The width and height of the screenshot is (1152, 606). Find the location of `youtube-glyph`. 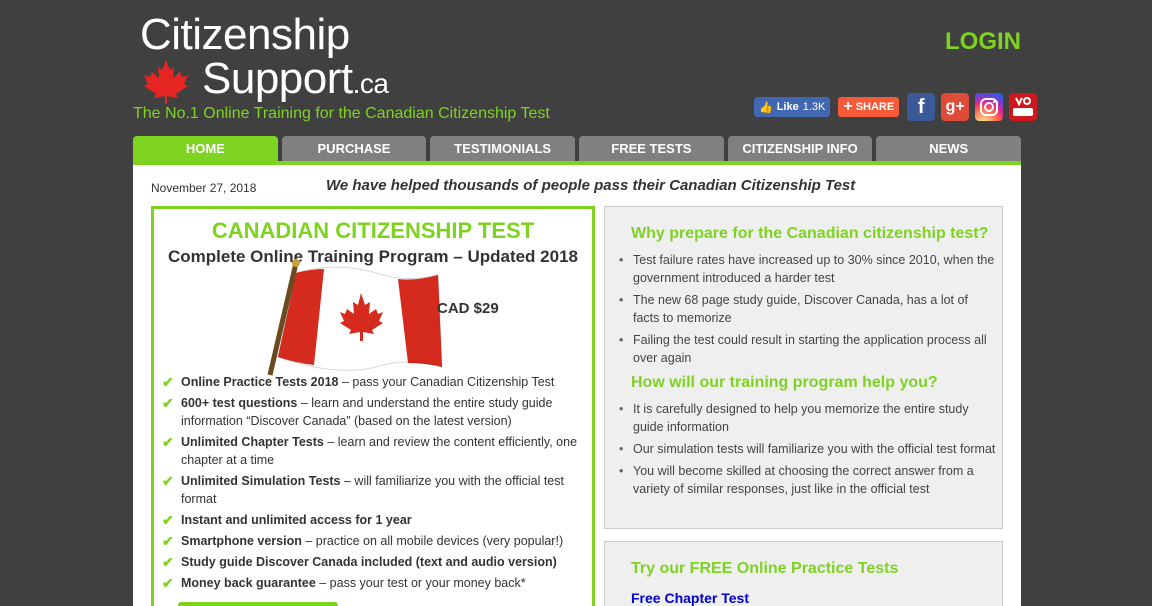

youtube-glyph is located at coordinates (1023, 106).